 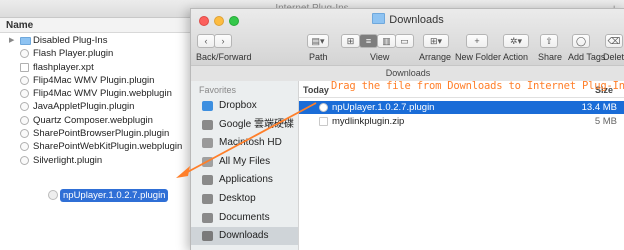 I want to click on file-row: mydlinkplugin.zip 5 MB, so click(x=461, y=121).